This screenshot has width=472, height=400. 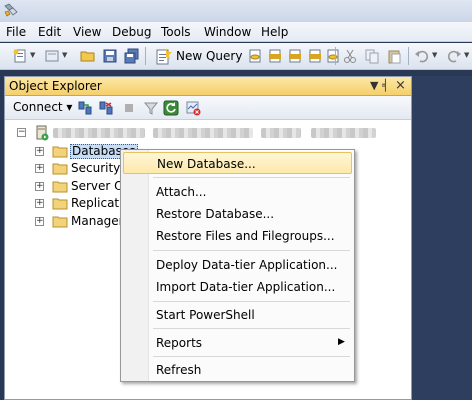 What do you see at coordinates (20, 56) in the screenshot?
I see `new-project-icon` at bounding box center [20, 56].